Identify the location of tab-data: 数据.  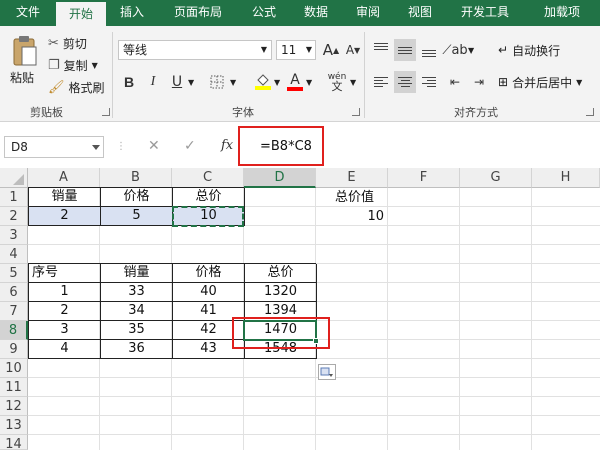
(316, 13).